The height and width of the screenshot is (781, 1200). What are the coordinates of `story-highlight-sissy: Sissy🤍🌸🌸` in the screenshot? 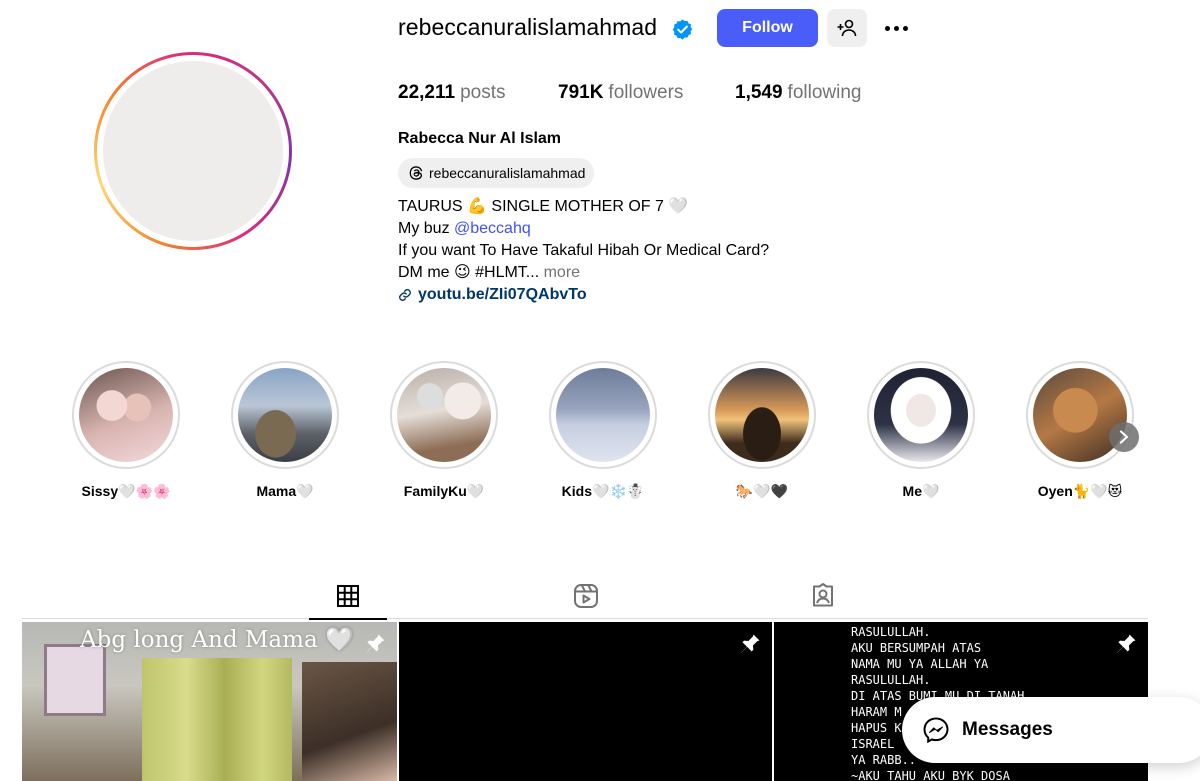 It's located at (126, 430).